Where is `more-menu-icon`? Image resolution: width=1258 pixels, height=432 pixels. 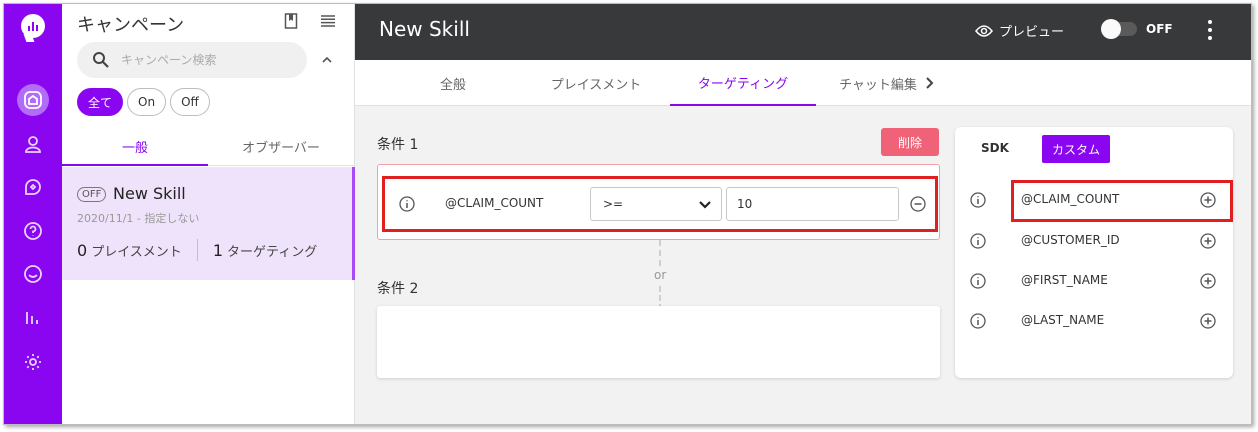
more-menu-icon is located at coordinates (1210, 30).